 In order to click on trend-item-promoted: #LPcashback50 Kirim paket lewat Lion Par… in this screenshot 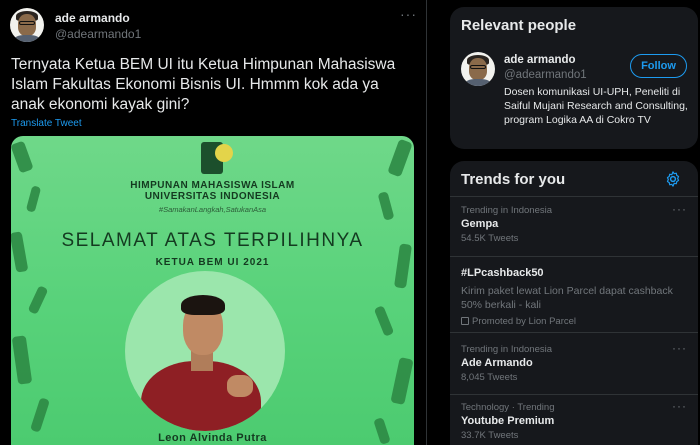, I will do `click(574, 299)`.